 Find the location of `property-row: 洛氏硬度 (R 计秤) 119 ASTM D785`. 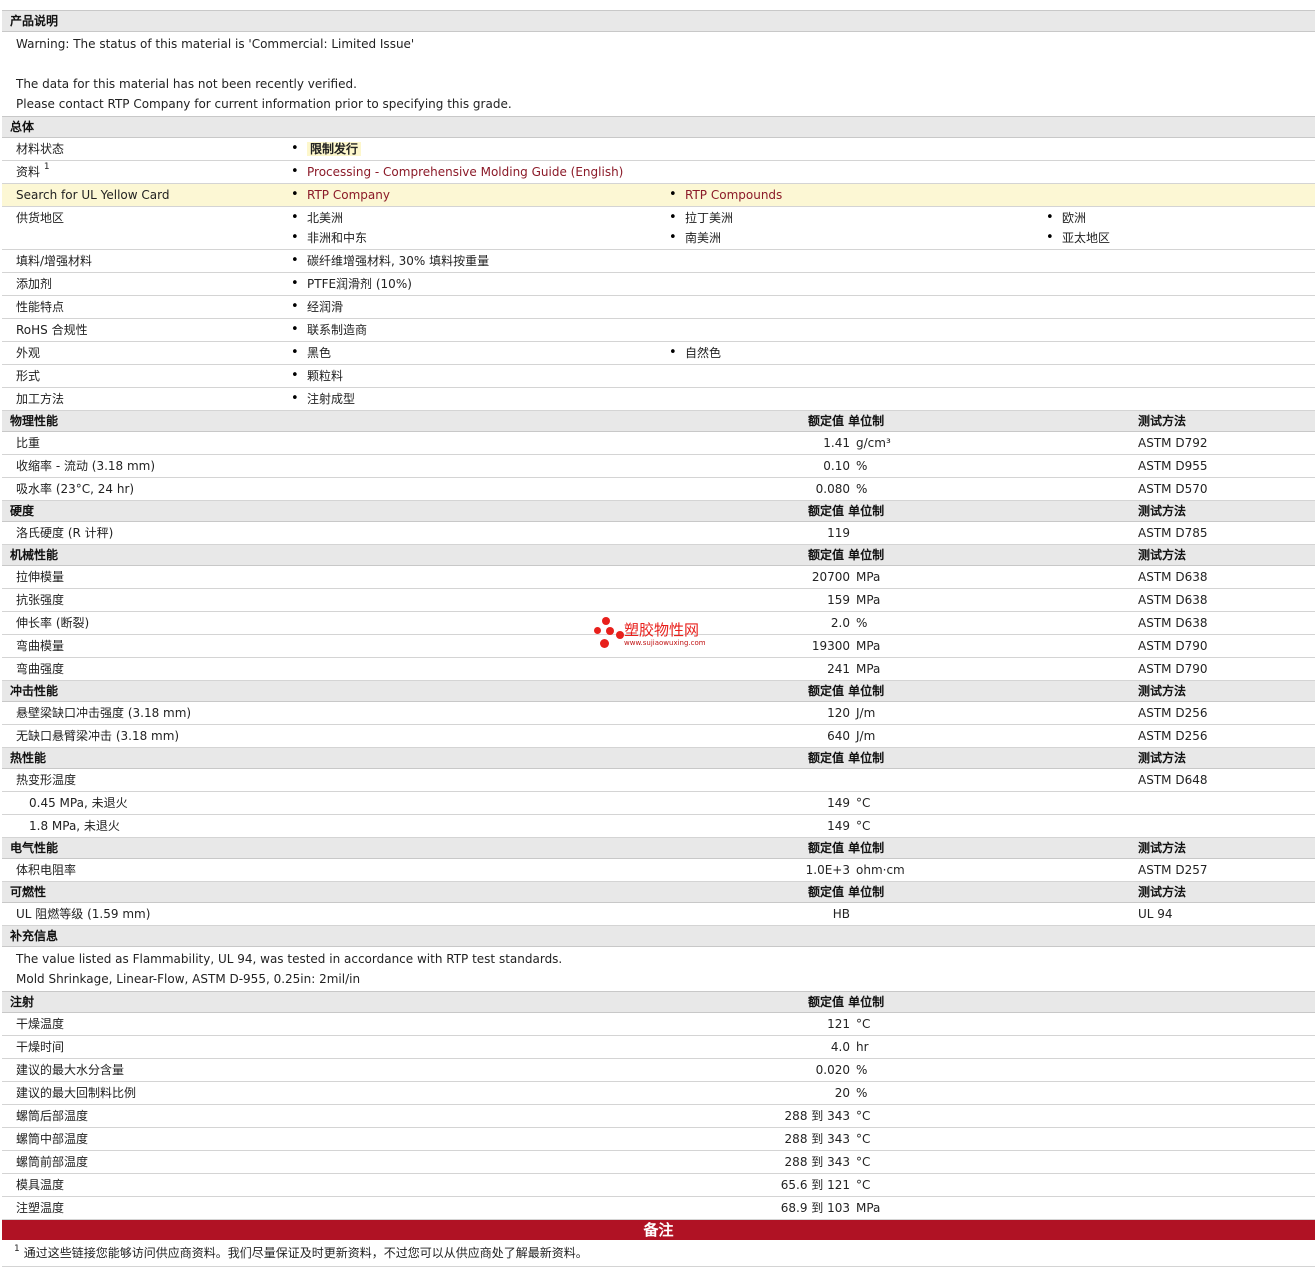

property-row: 洛氏硬度 (R 计秤) 119 ASTM D785 is located at coordinates (658, 533).